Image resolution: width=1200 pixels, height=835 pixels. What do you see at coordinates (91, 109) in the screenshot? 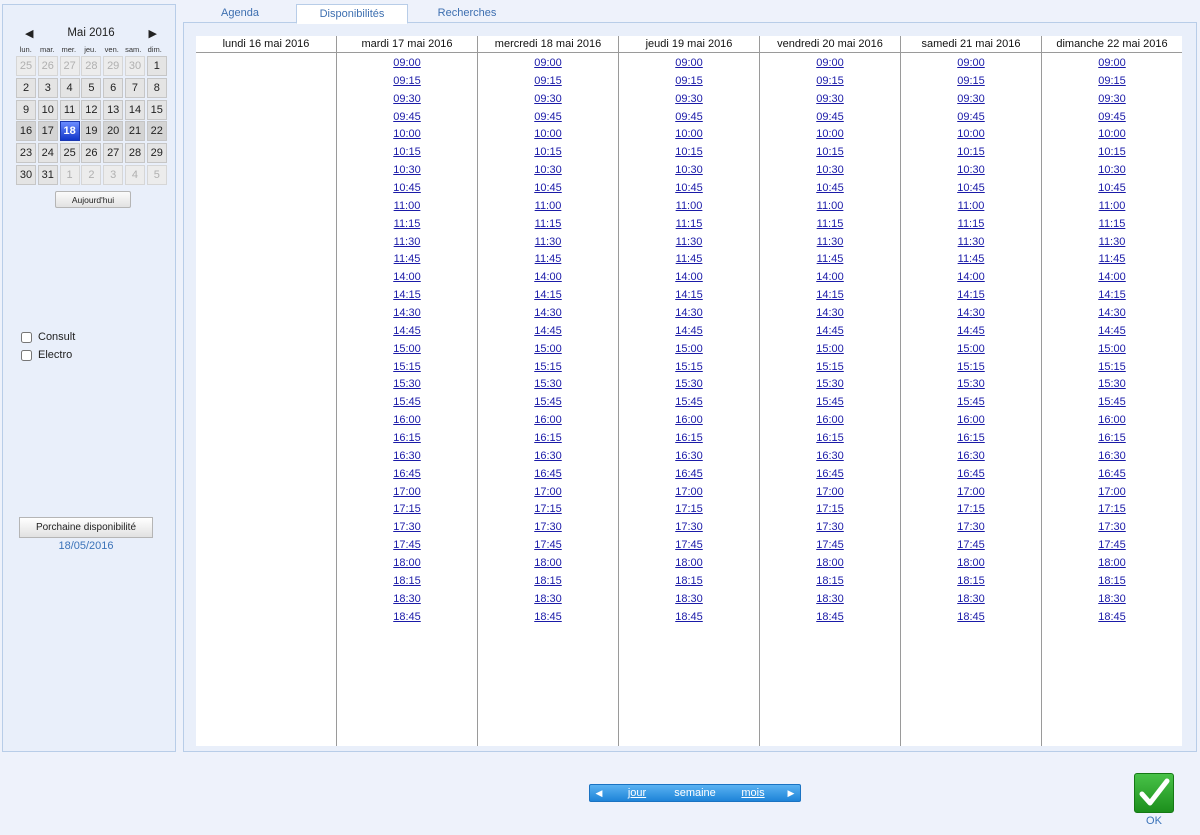
I see `calendar-day: 12` at bounding box center [91, 109].